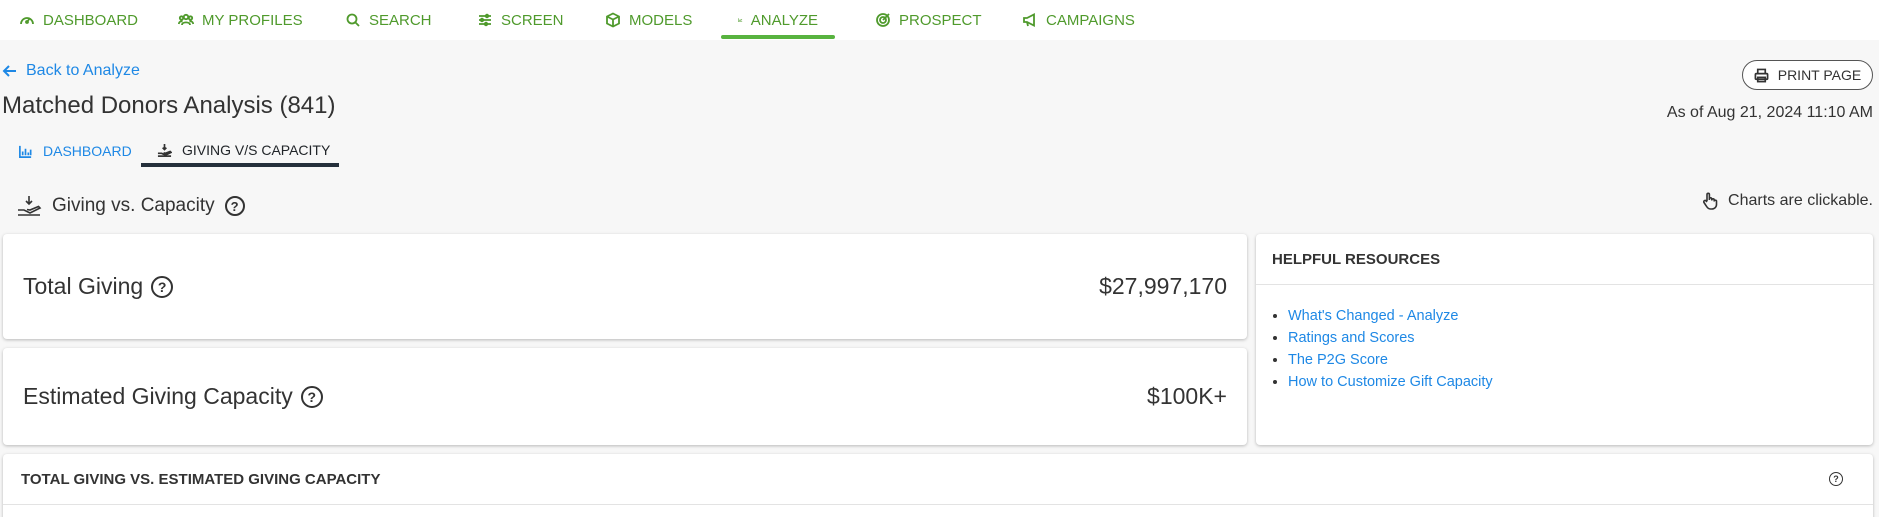 The height and width of the screenshot is (517, 1879). Describe the element at coordinates (400, 20) in the screenshot. I see `nav-search-label: SEARCH` at that location.